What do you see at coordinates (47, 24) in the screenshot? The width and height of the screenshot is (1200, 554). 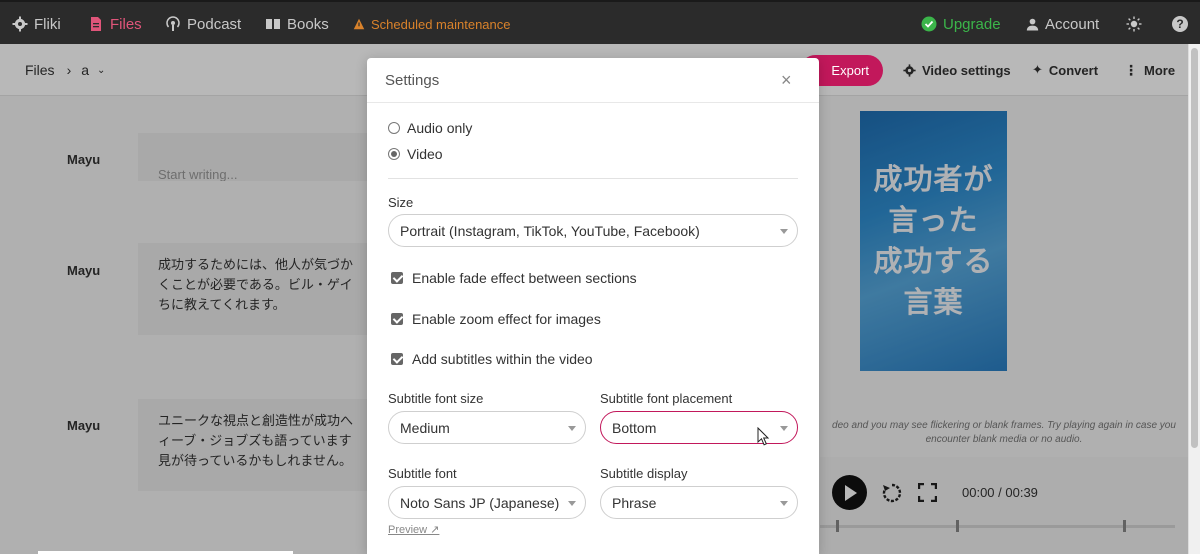 I see `brand-label: Fliki` at bounding box center [47, 24].